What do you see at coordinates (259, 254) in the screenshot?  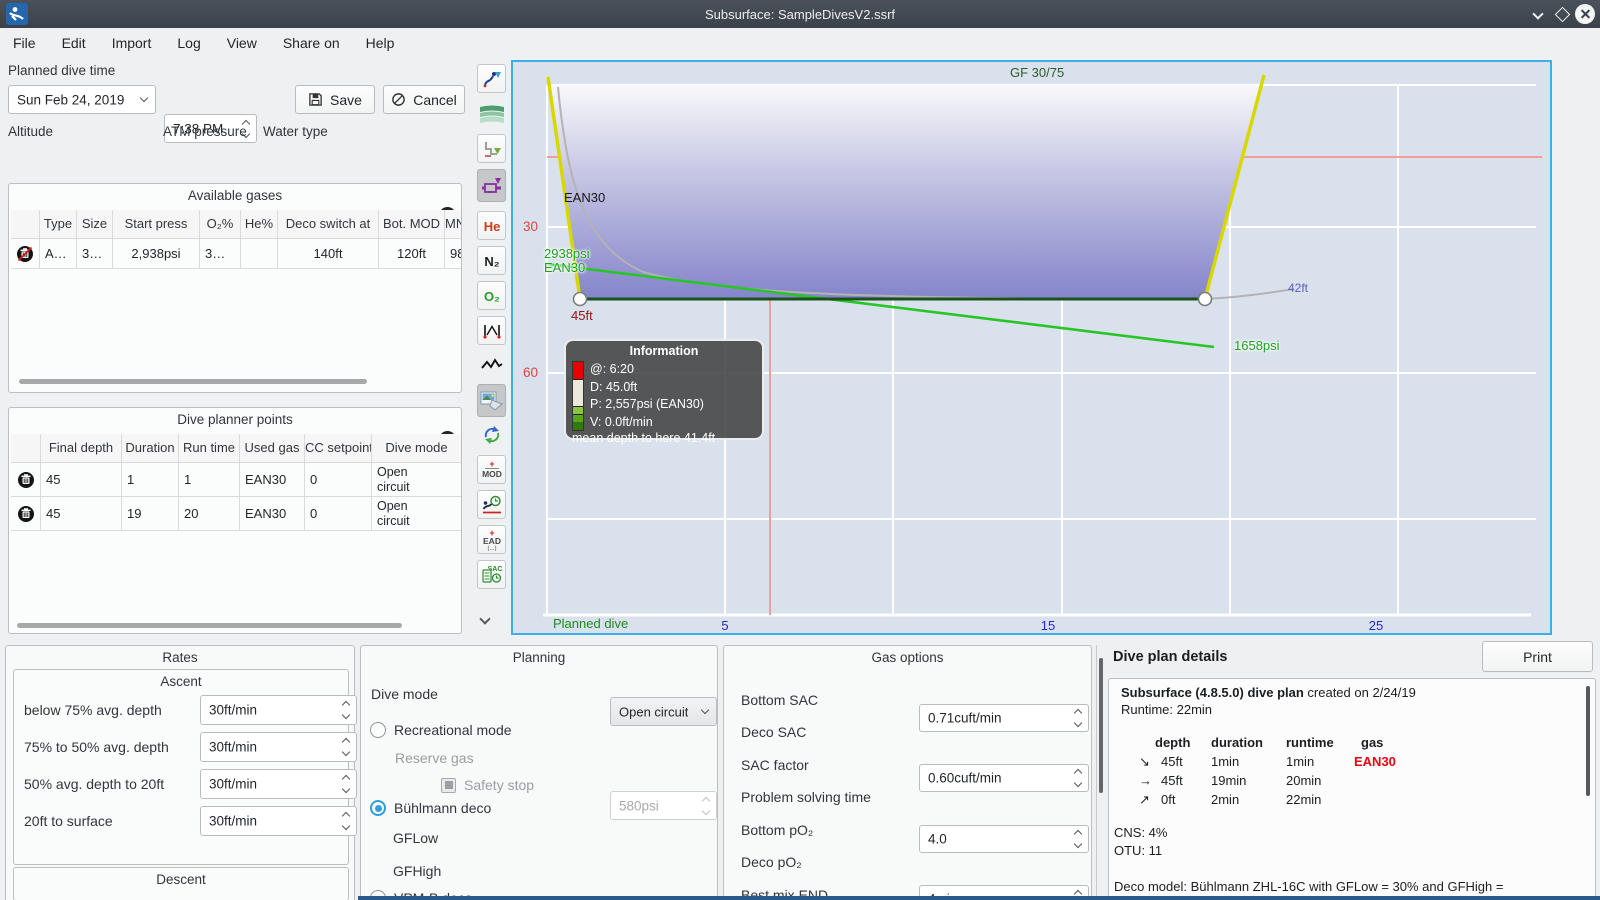 I see `gas-he-cell` at bounding box center [259, 254].